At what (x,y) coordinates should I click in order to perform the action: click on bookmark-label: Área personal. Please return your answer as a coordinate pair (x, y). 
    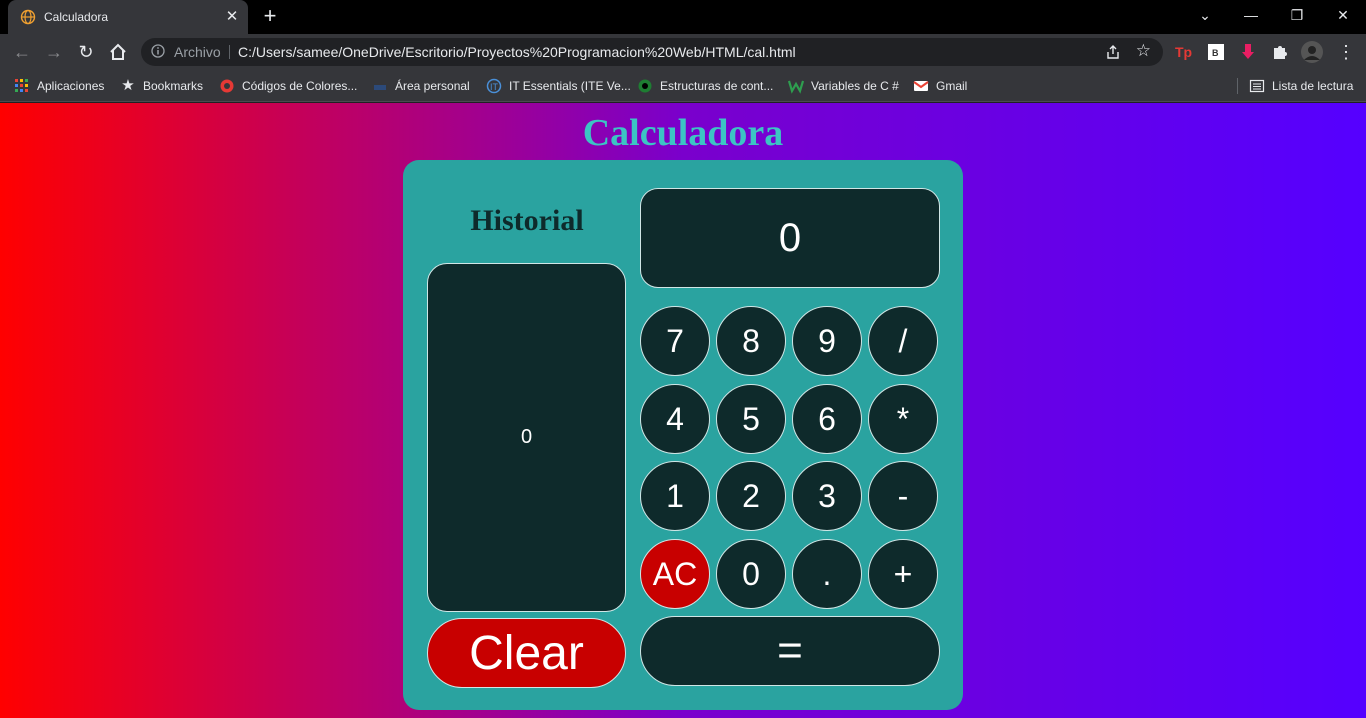
    Looking at the image, I should click on (432, 86).